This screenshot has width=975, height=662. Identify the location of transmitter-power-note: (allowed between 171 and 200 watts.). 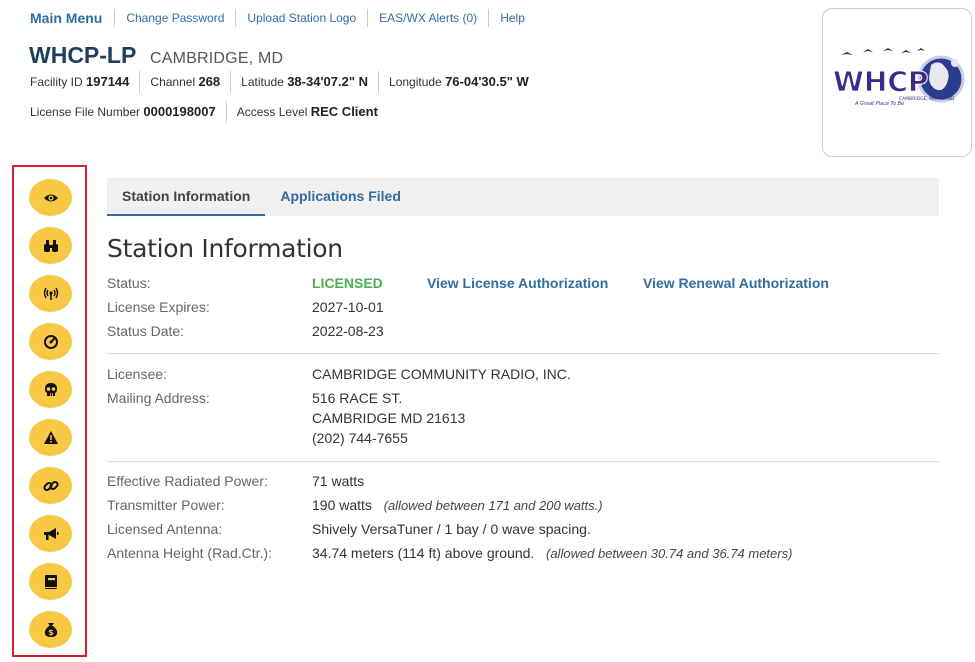
(493, 505).